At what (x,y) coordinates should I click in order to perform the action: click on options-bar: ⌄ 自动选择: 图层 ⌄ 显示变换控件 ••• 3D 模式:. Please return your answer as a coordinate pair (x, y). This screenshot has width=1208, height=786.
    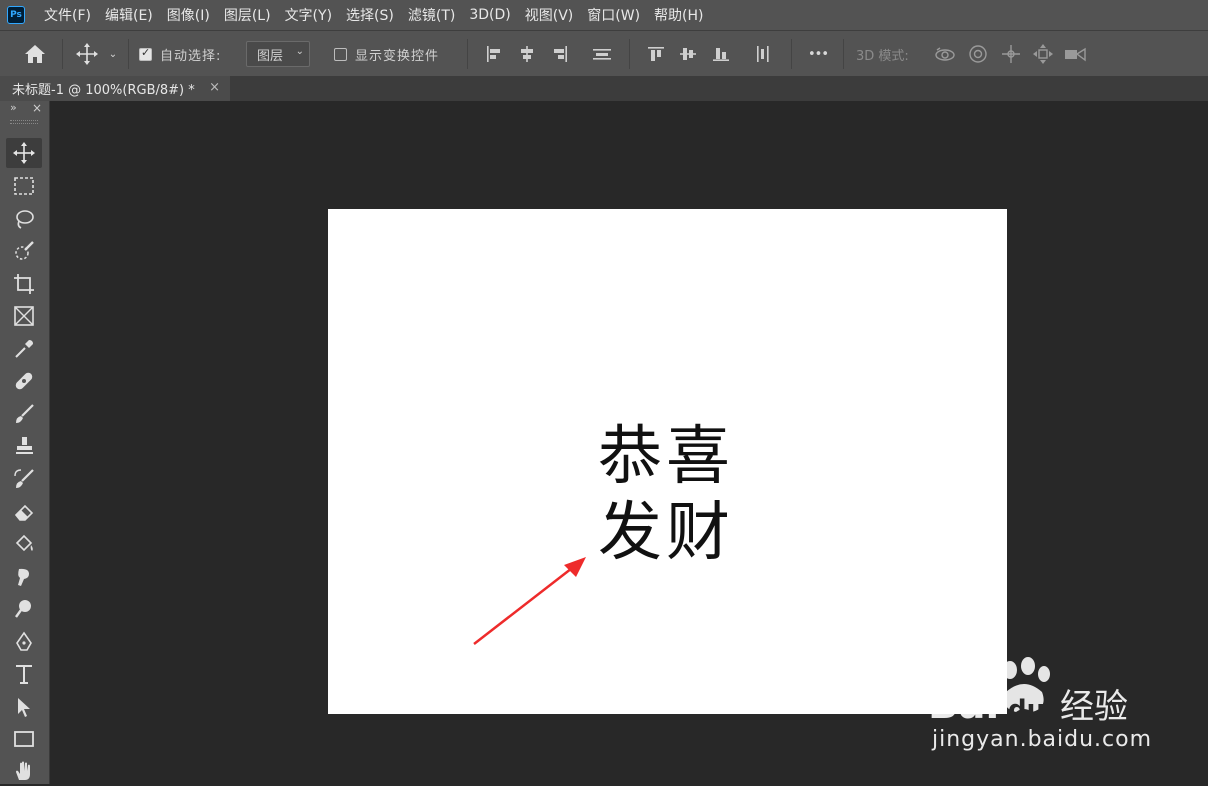
    Looking at the image, I should click on (604, 53).